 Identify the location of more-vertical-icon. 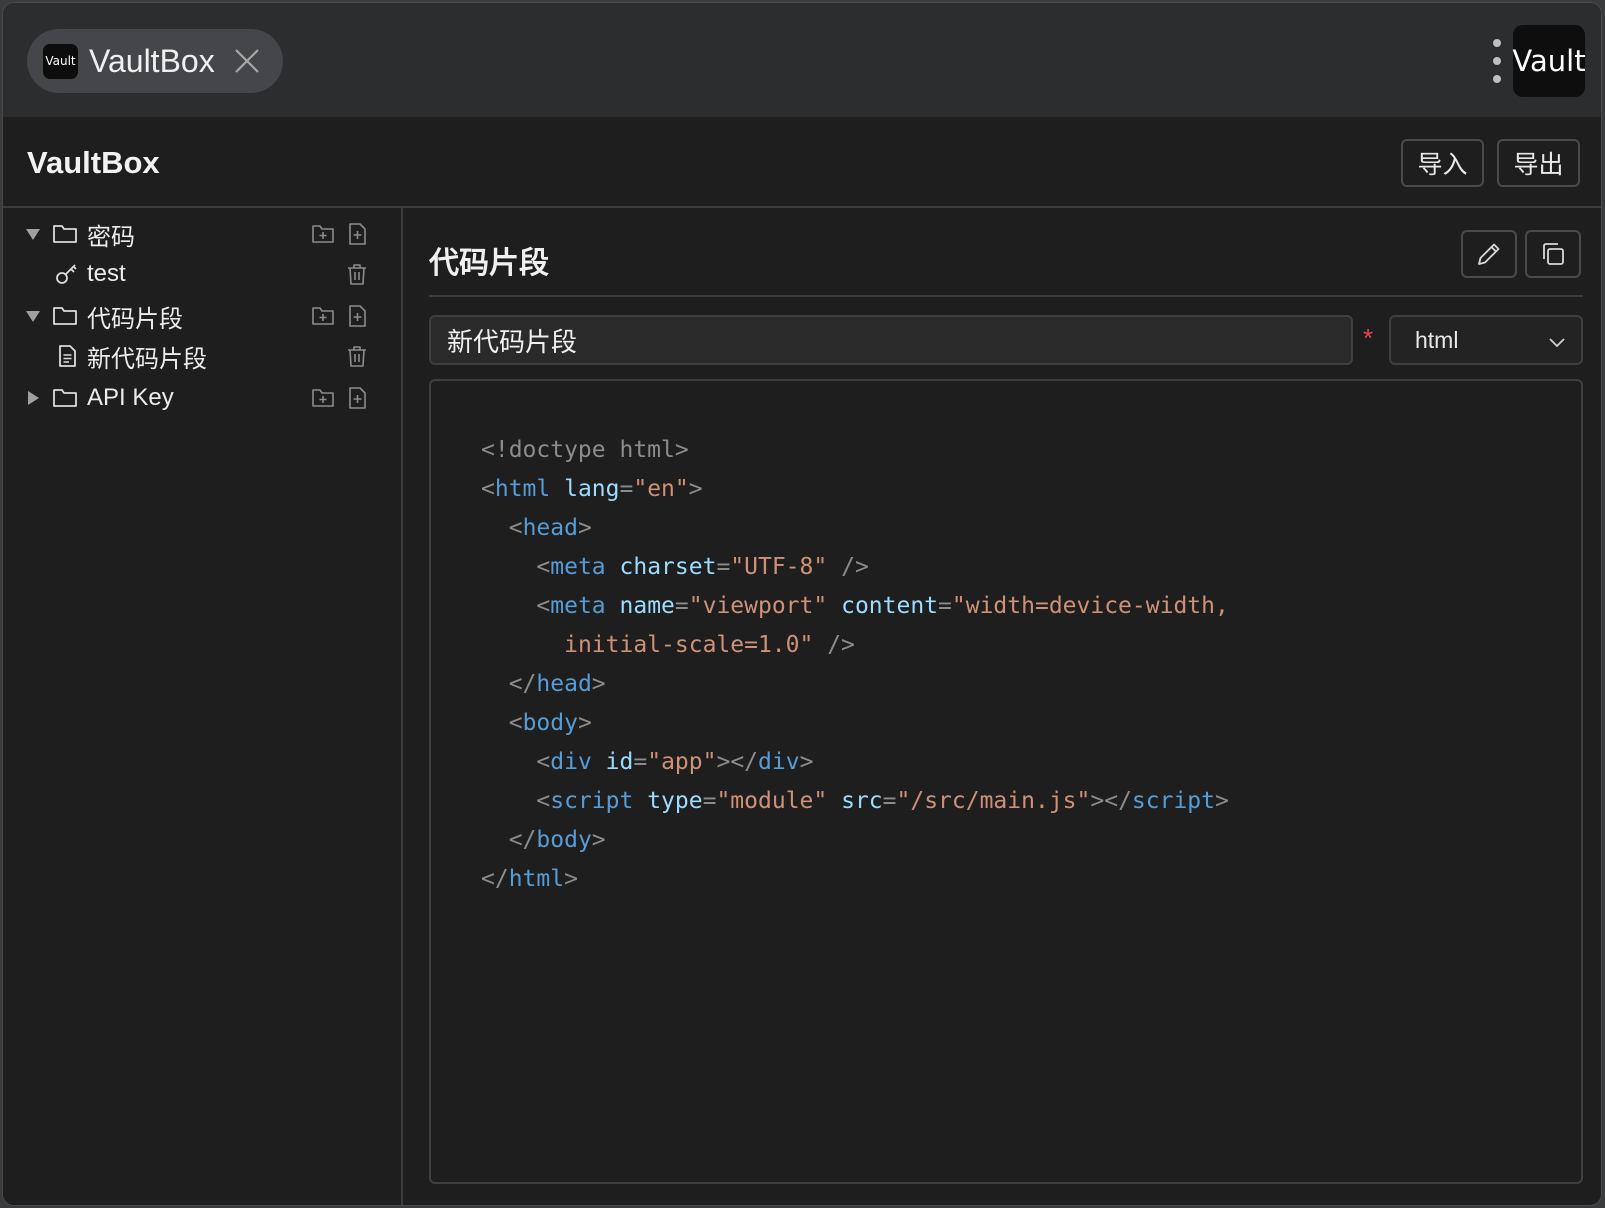
(1497, 61).